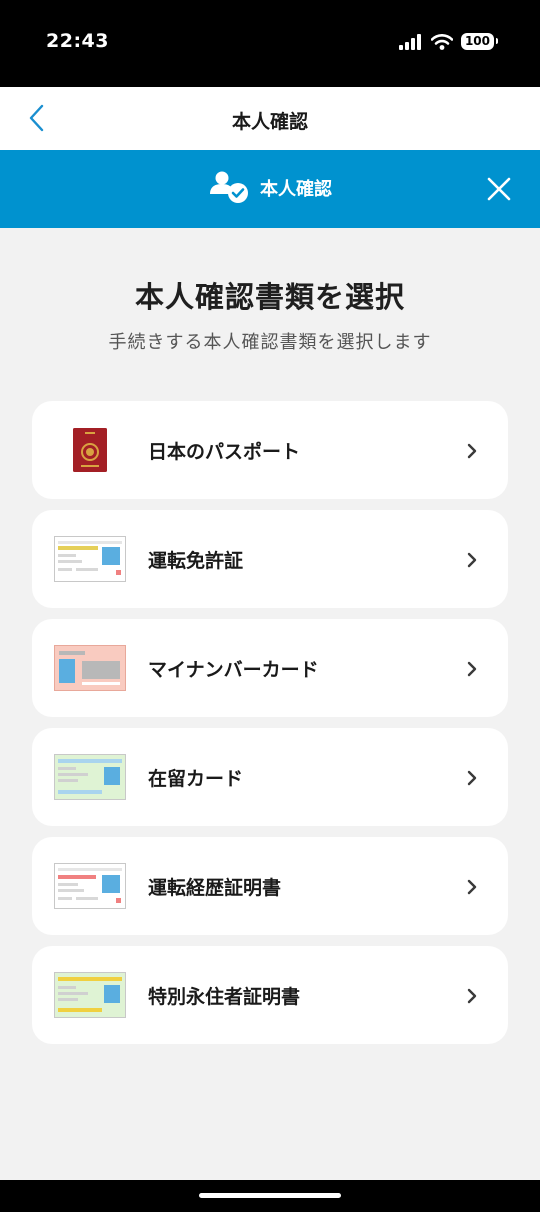 This screenshot has height=1212, width=540. I want to click on battery-indicator: 100, so click(479, 41).